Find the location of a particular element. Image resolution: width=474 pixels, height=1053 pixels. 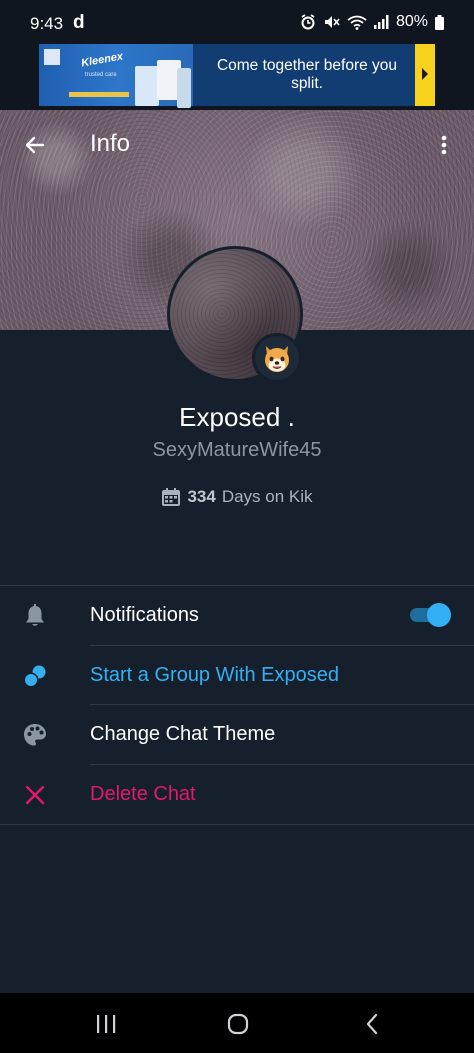

back-button is located at coordinates (35, 145).